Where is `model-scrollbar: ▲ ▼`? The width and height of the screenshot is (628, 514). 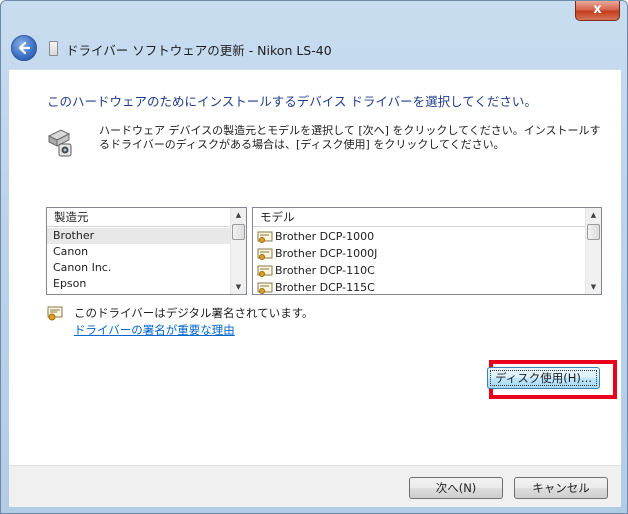
model-scrollbar: ▲ ▼ is located at coordinates (593, 251).